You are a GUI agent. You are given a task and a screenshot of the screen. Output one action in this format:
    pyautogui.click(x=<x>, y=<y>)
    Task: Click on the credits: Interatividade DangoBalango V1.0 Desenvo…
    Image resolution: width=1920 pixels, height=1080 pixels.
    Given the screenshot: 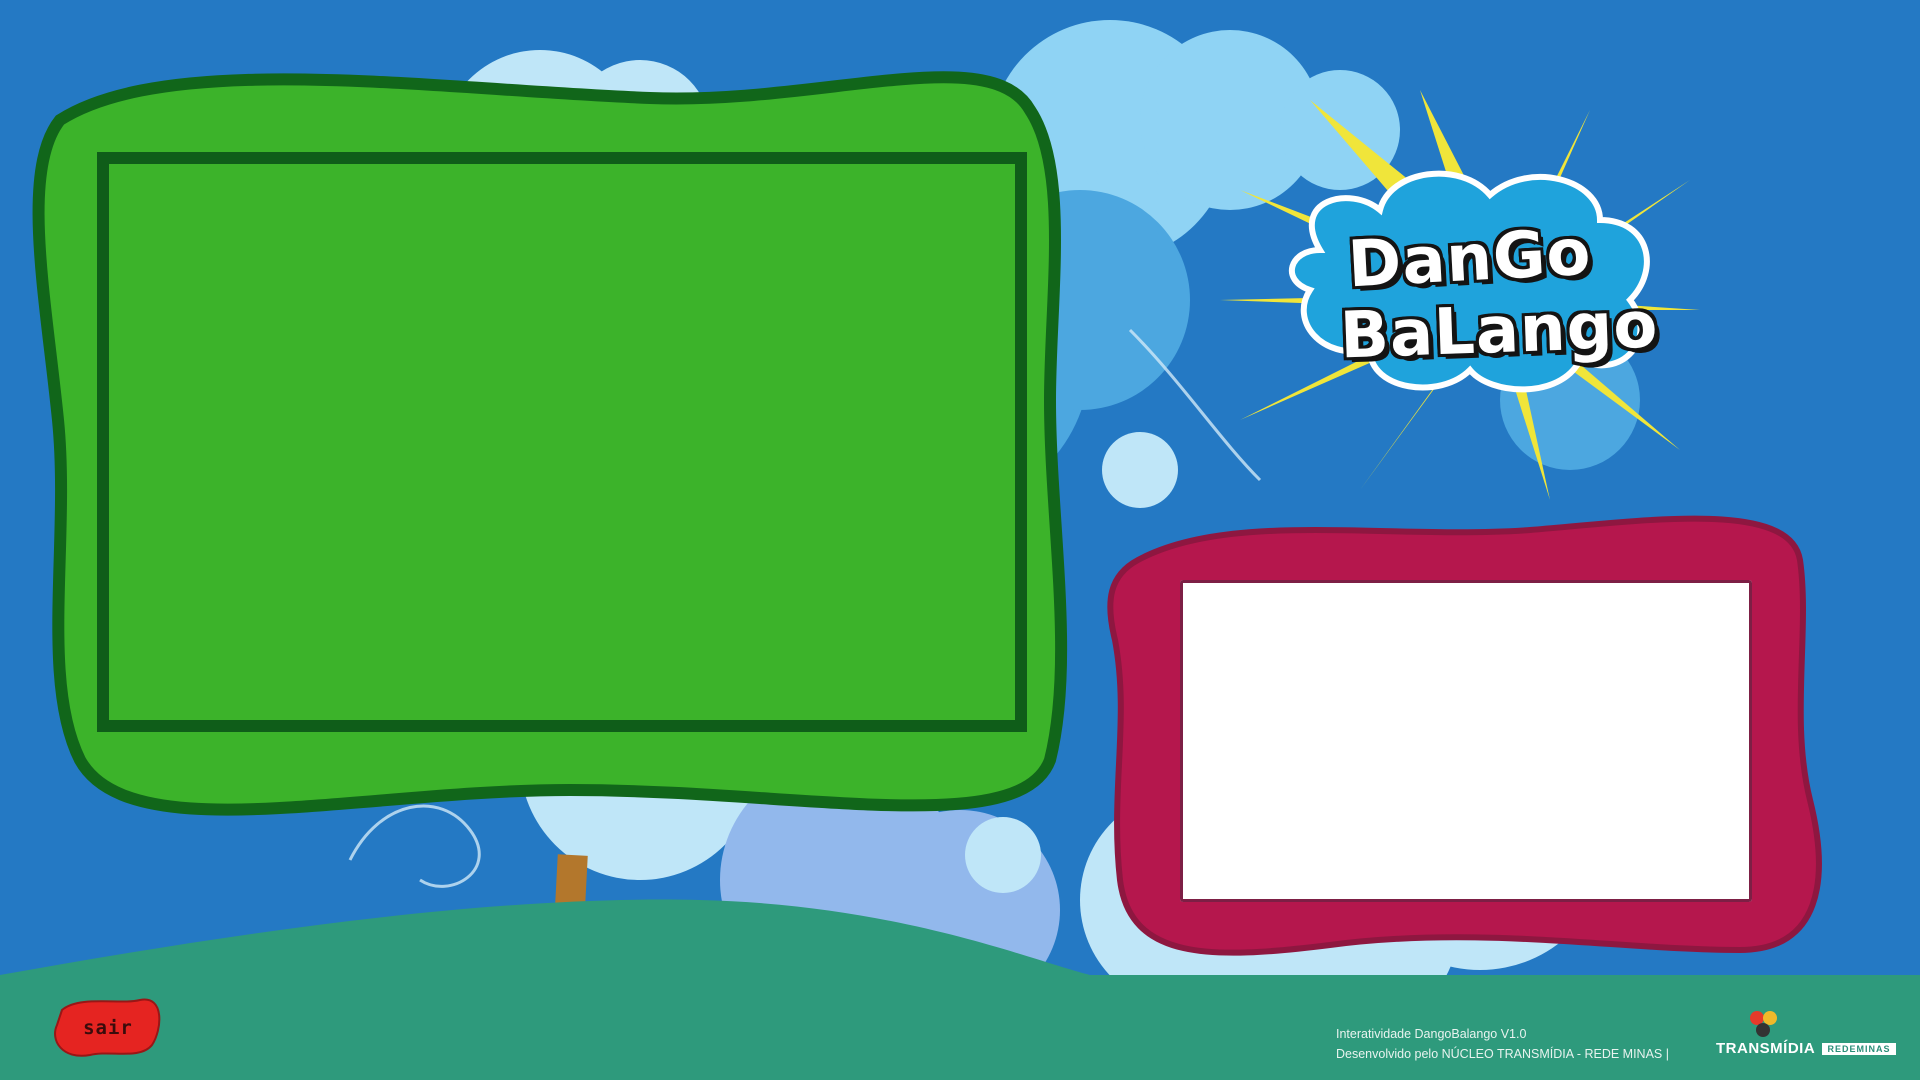 What is the action you would take?
    pyautogui.click(x=1502, y=1044)
    